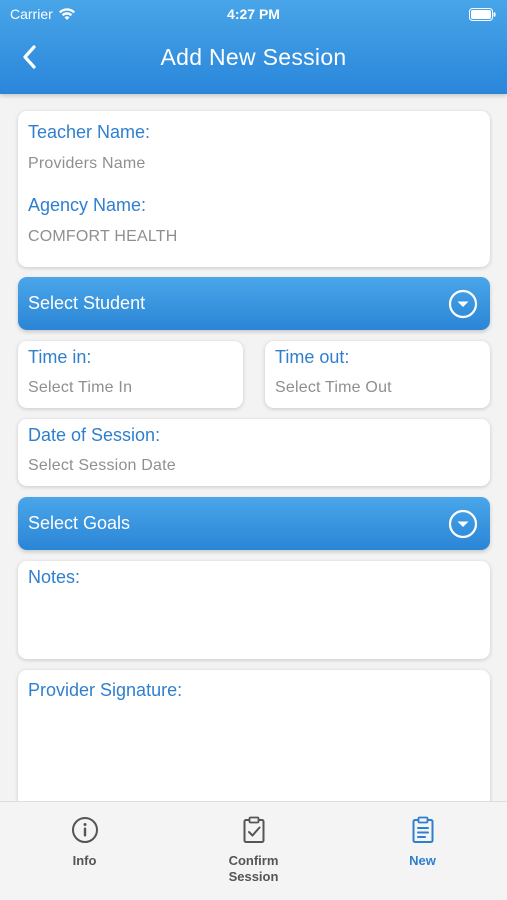 This screenshot has width=507, height=900. What do you see at coordinates (87, 163) in the screenshot?
I see `teacher-name-value: Providers Name` at bounding box center [87, 163].